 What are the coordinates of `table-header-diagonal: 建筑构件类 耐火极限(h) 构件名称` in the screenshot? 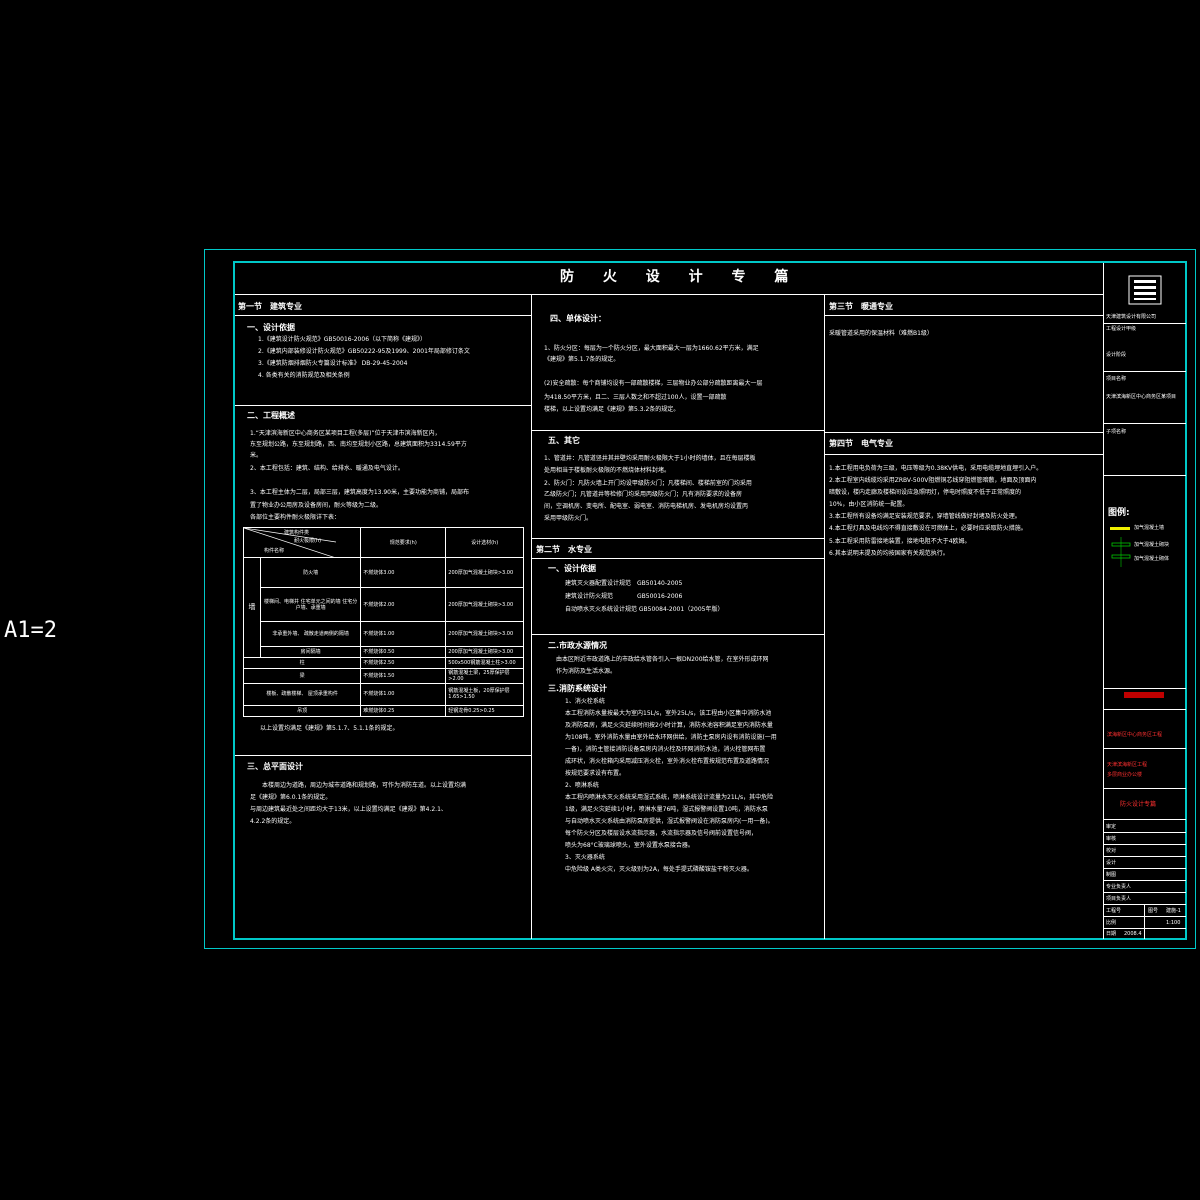 It's located at (302, 542).